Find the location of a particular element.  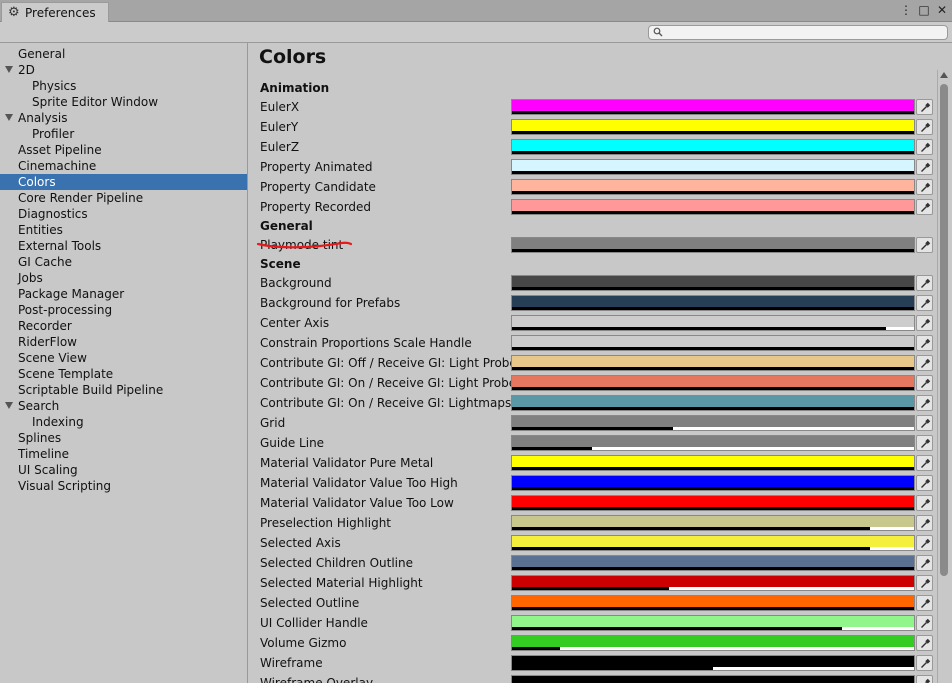

sidebar-item-2d: 2D is located at coordinates (123, 70).